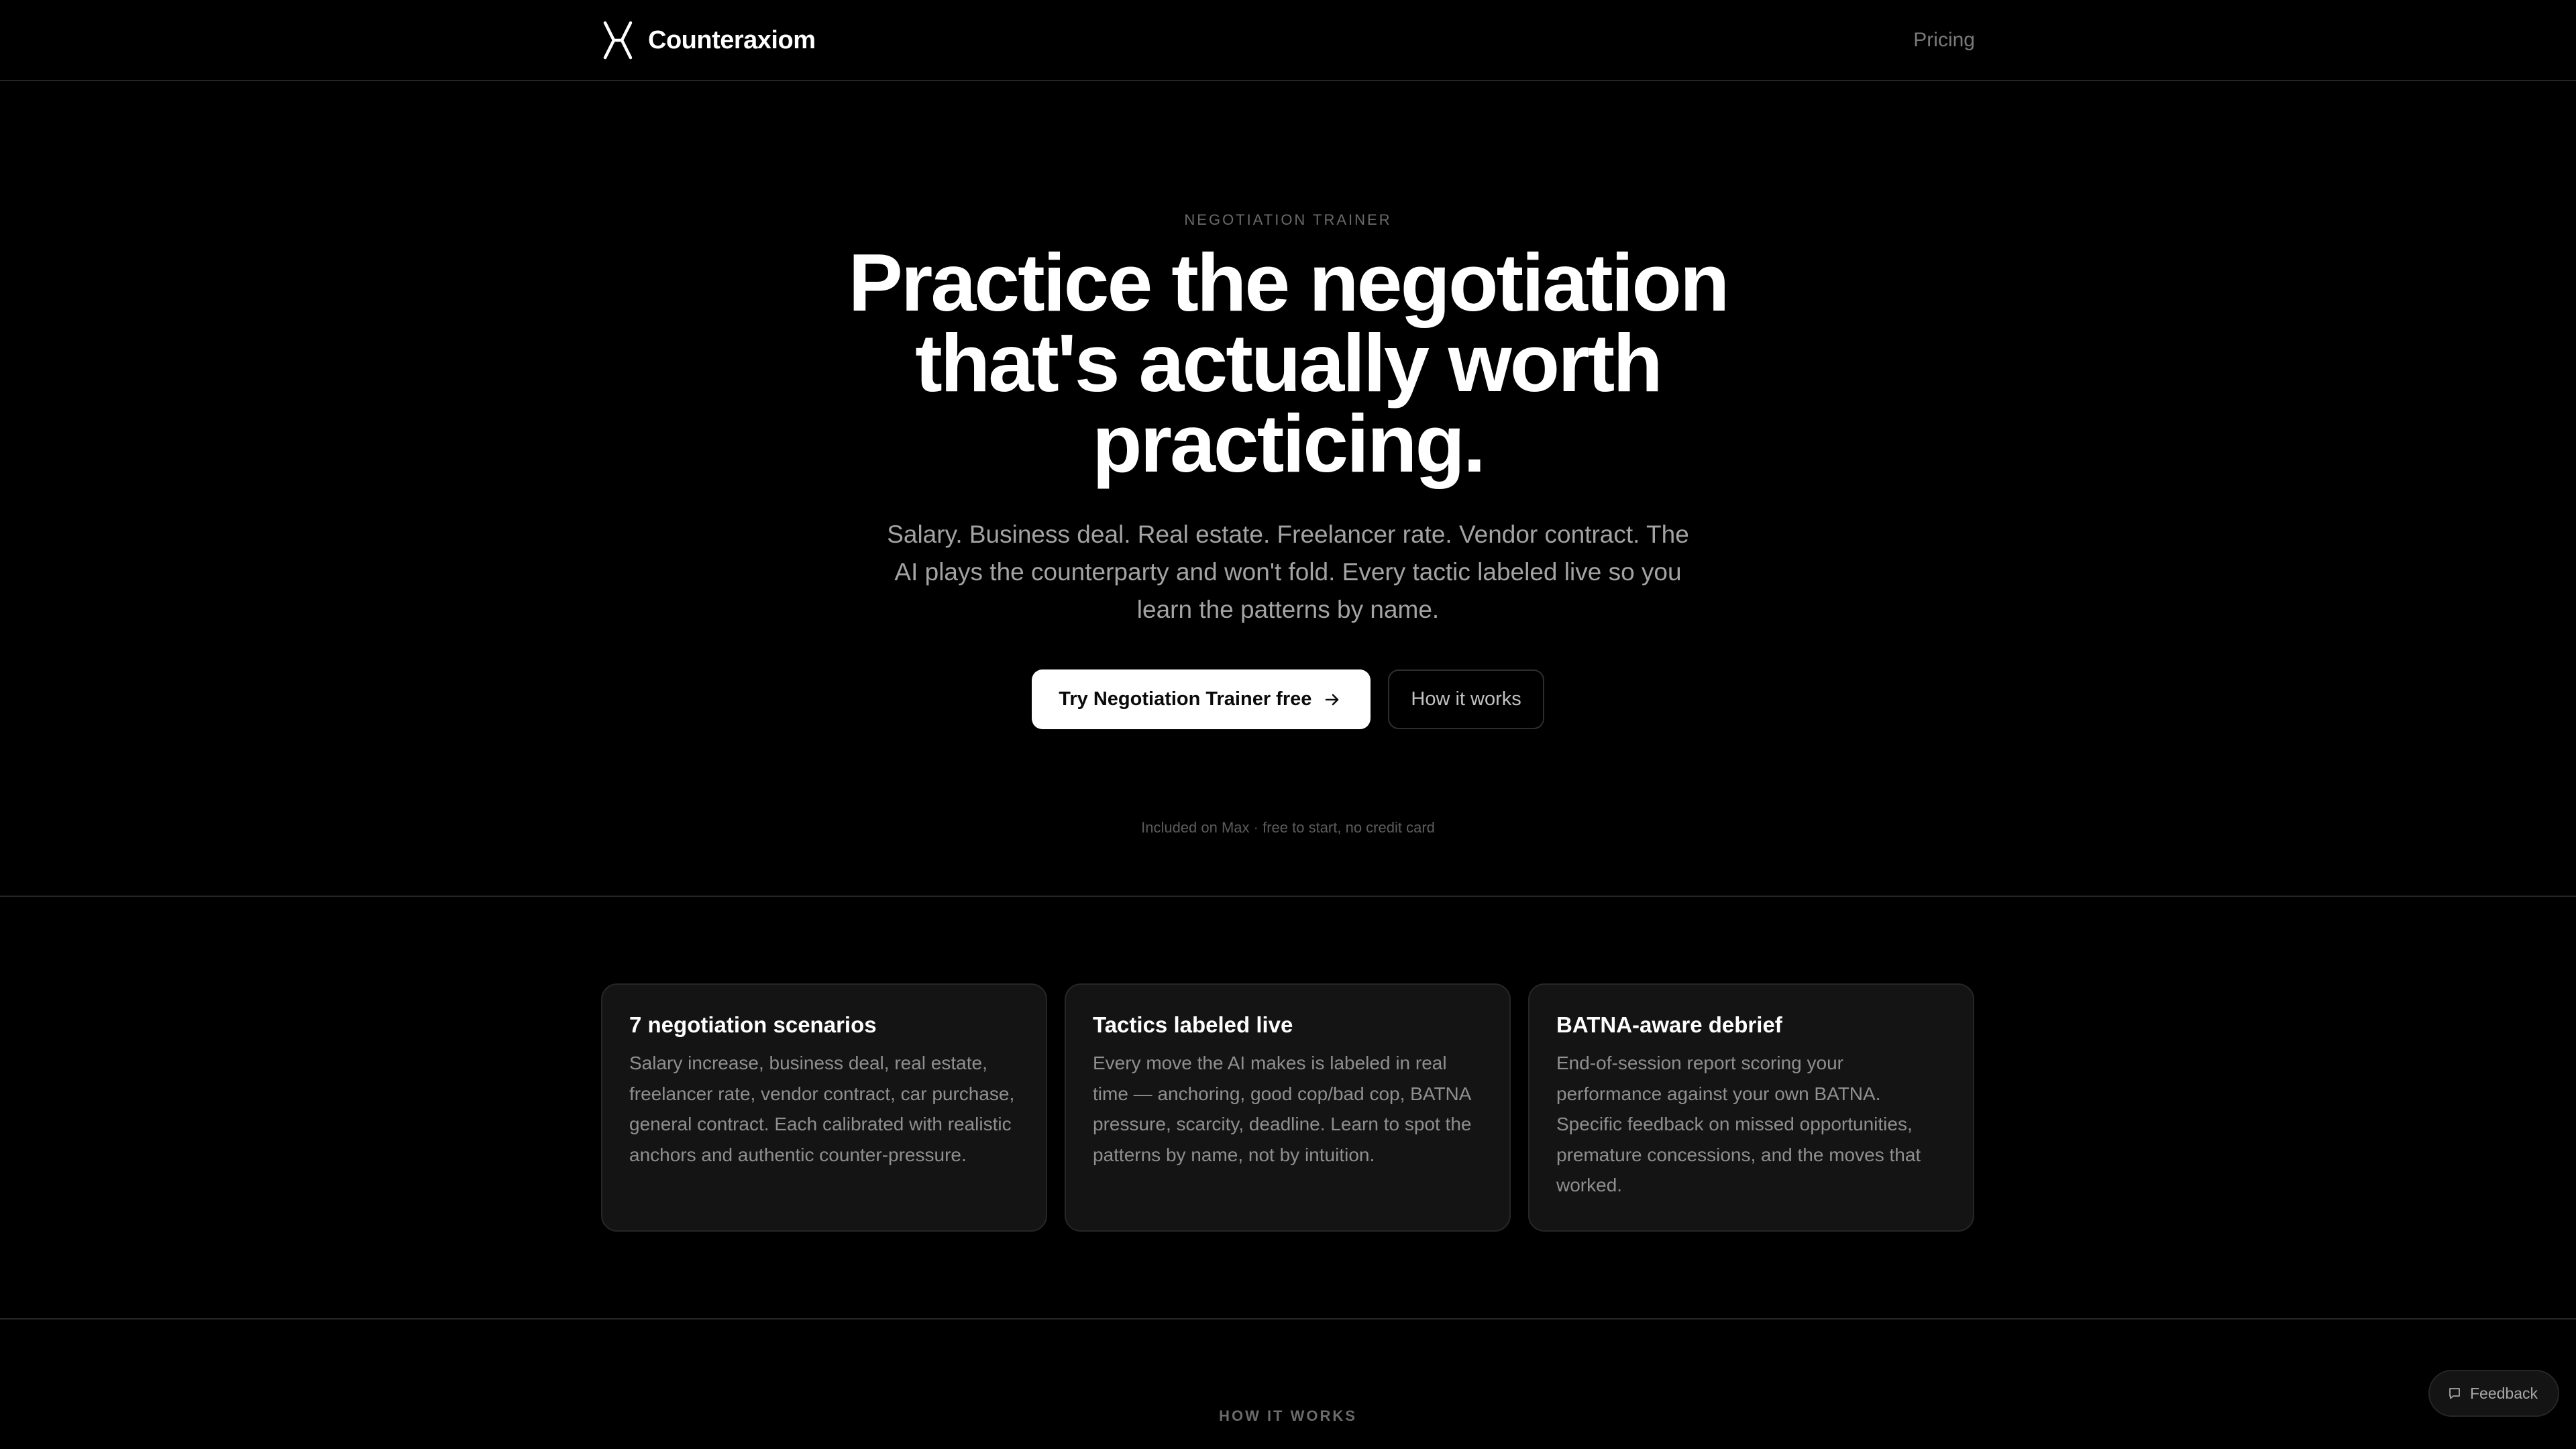 This screenshot has width=2576, height=1449. What do you see at coordinates (1288, 1415) in the screenshot?
I see `how-it-works-label: HOW IT WORKS` at bounding box center [1288, 1415].